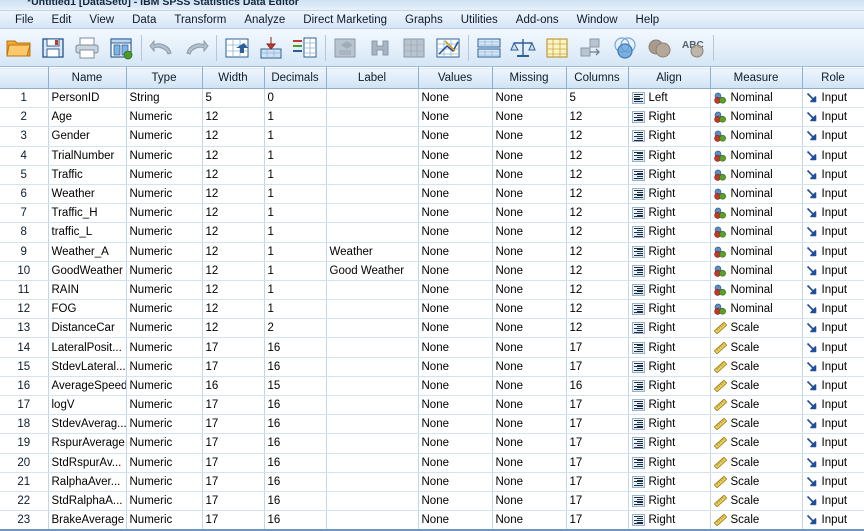 This screenshot has height=531, width=864. Describe the element at coordinates (87, 271) in the screenshot. I see `cell-name: GoodWeather` at that location.